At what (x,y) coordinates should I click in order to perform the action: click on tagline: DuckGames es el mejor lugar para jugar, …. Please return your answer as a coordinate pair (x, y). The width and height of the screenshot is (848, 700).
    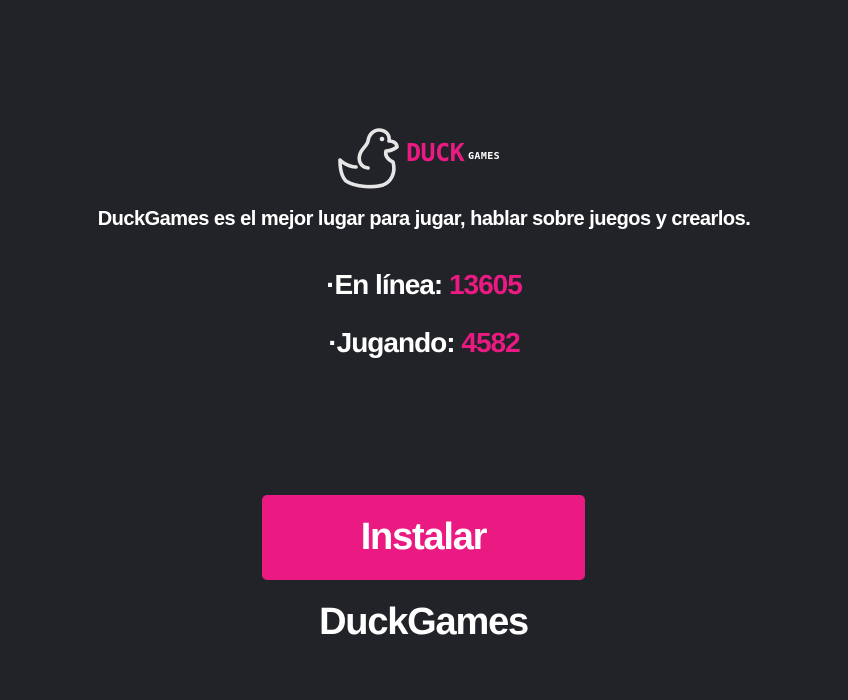
    Looking at the image, I should click on (424, 219).